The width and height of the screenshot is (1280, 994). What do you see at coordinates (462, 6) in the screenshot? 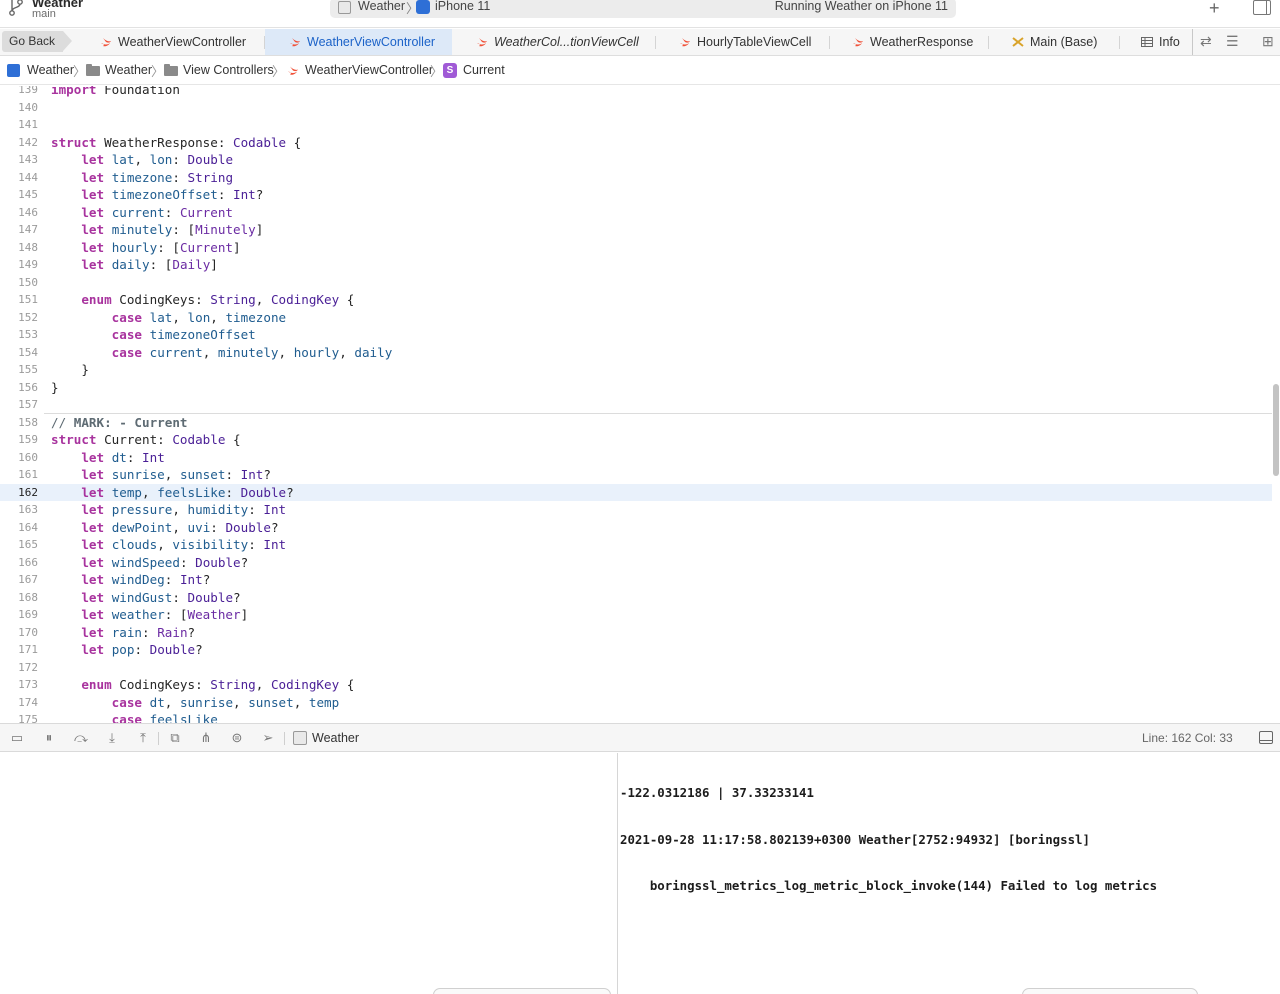
I see `device-selector: iPhone 11` at bounding box center [462, 6].